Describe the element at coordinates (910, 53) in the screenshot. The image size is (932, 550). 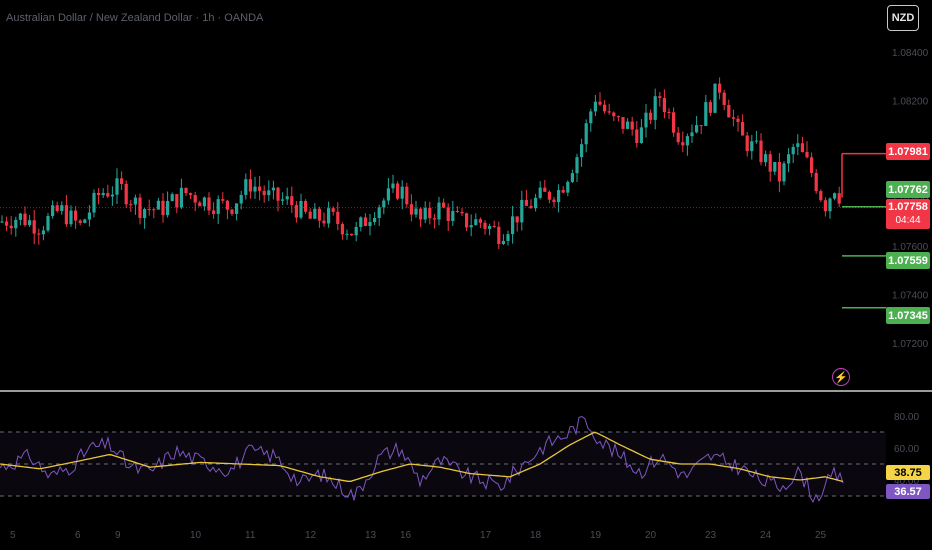
I see `price-axis-tick: 1.08400` at that location.